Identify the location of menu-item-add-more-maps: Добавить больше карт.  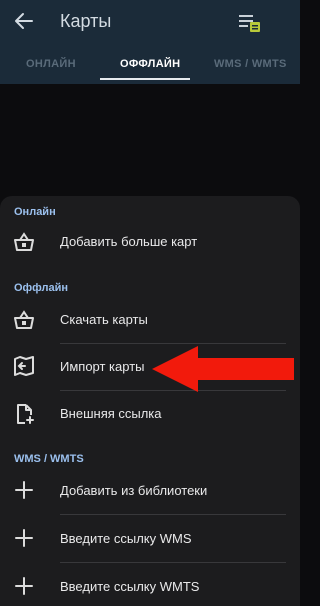
(128, 241).